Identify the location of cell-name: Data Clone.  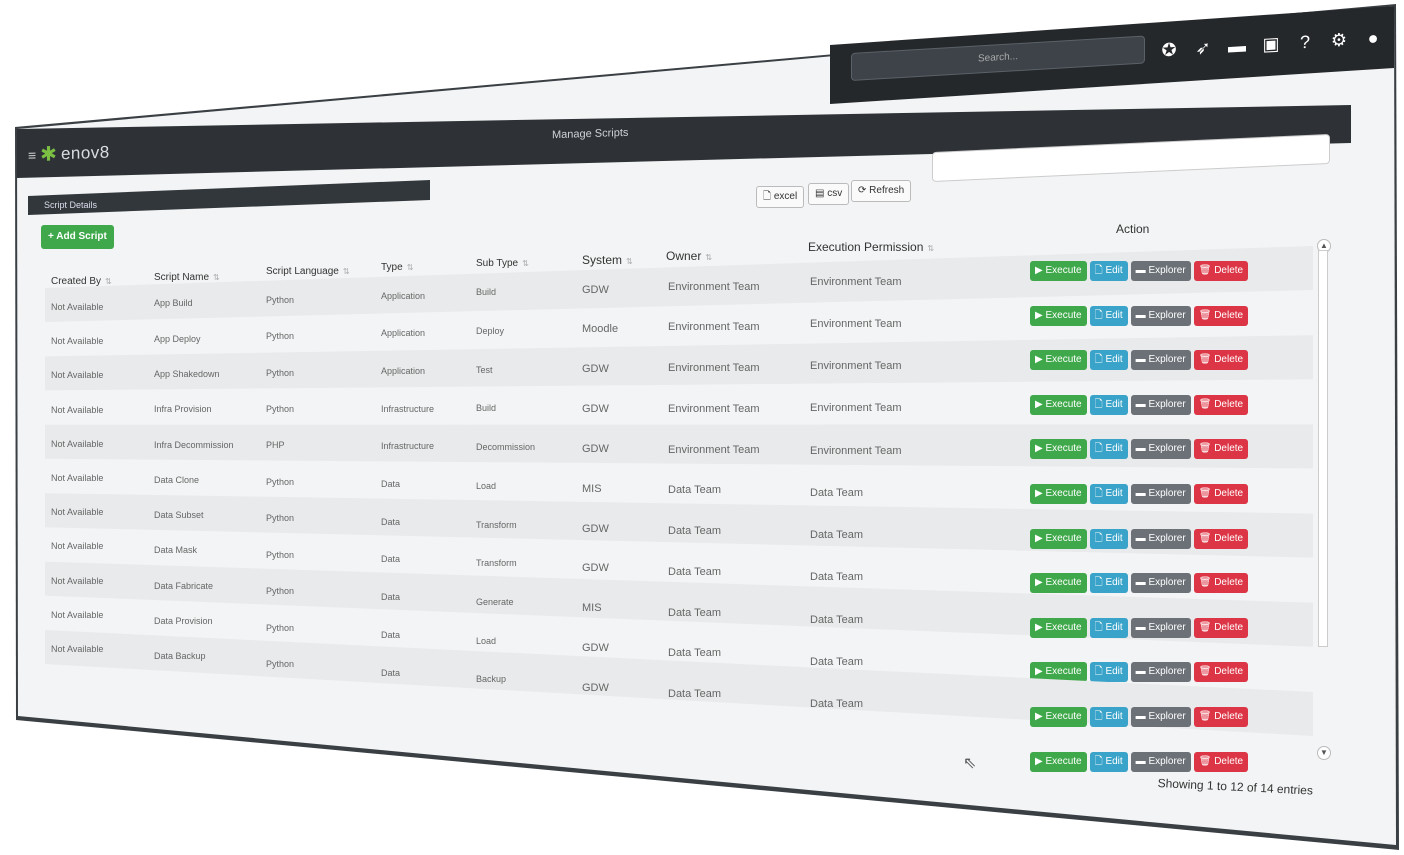
(177, 479).